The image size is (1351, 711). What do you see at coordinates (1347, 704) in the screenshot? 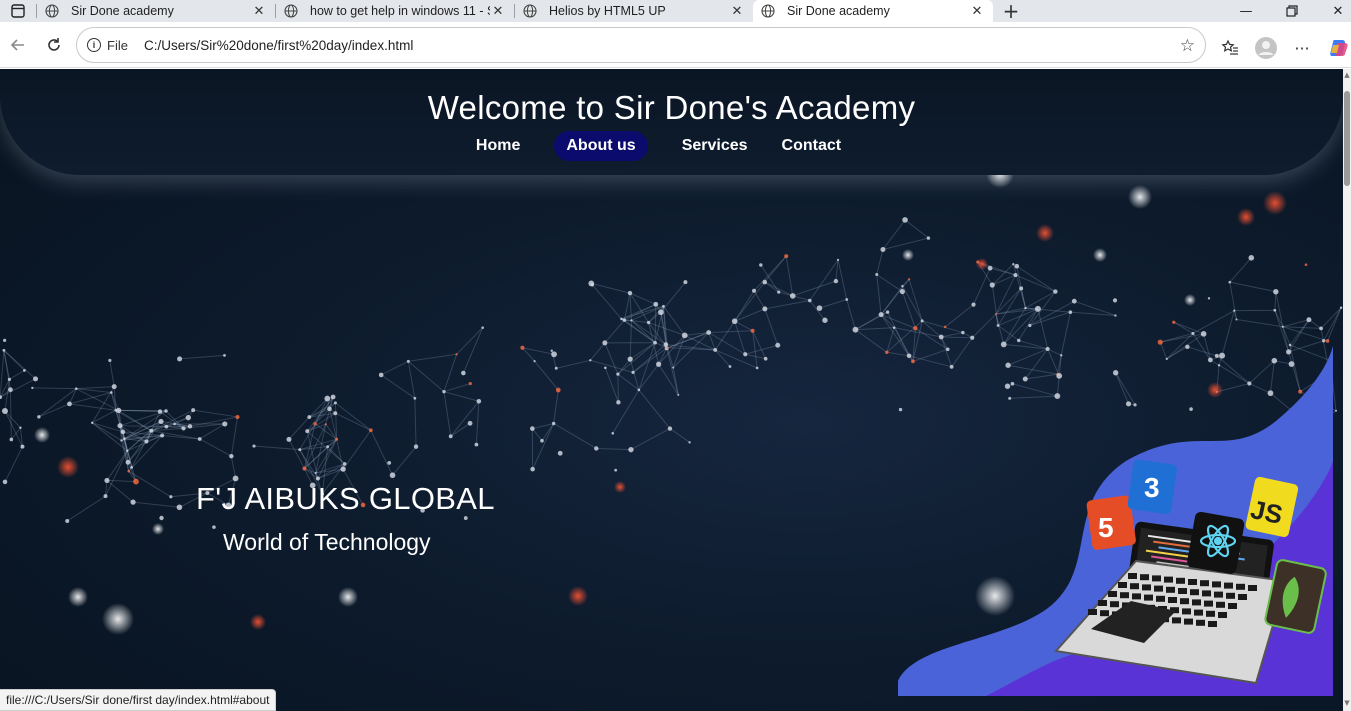
I see `scroll-down-icon: ▼` at bounding box center [1347, 704].